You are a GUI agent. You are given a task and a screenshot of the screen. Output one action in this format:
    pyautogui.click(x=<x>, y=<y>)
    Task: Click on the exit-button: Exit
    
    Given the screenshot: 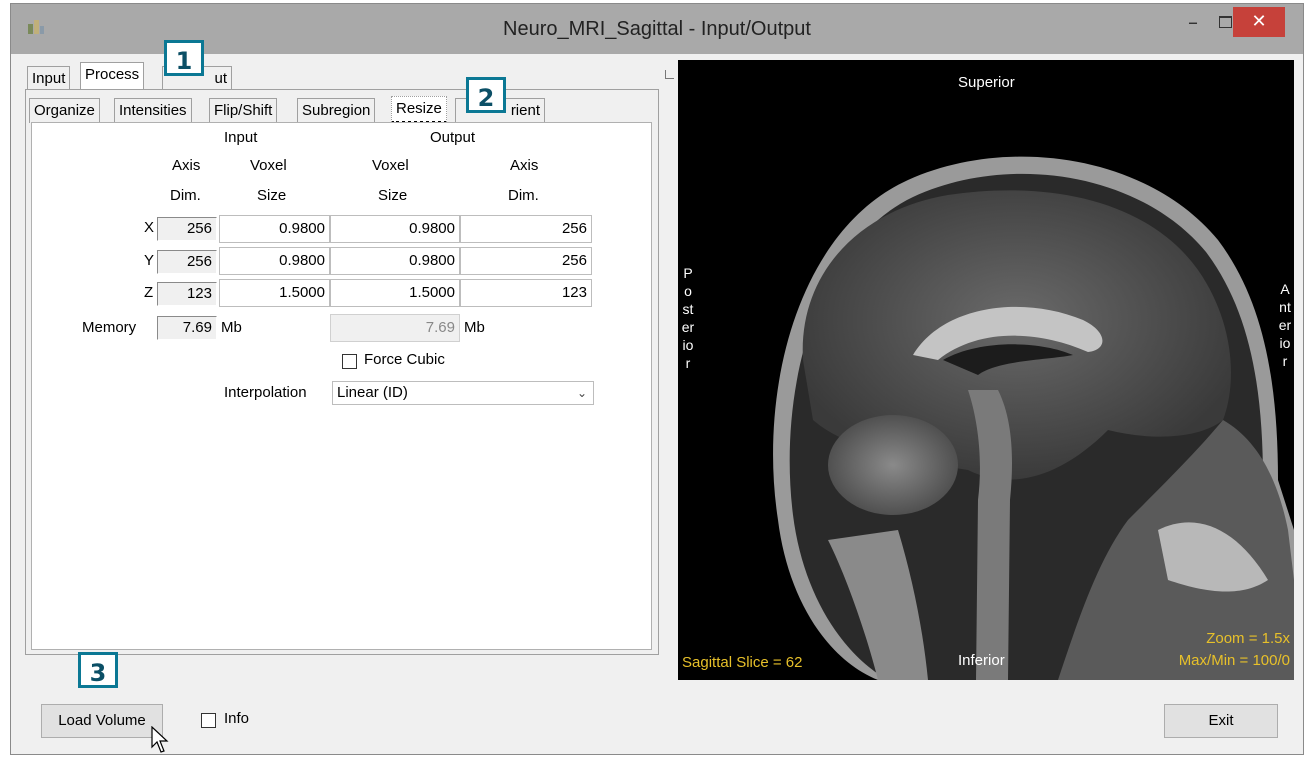 What is the action you would take?
    pyautogui.click(x=1221, y=721)
    